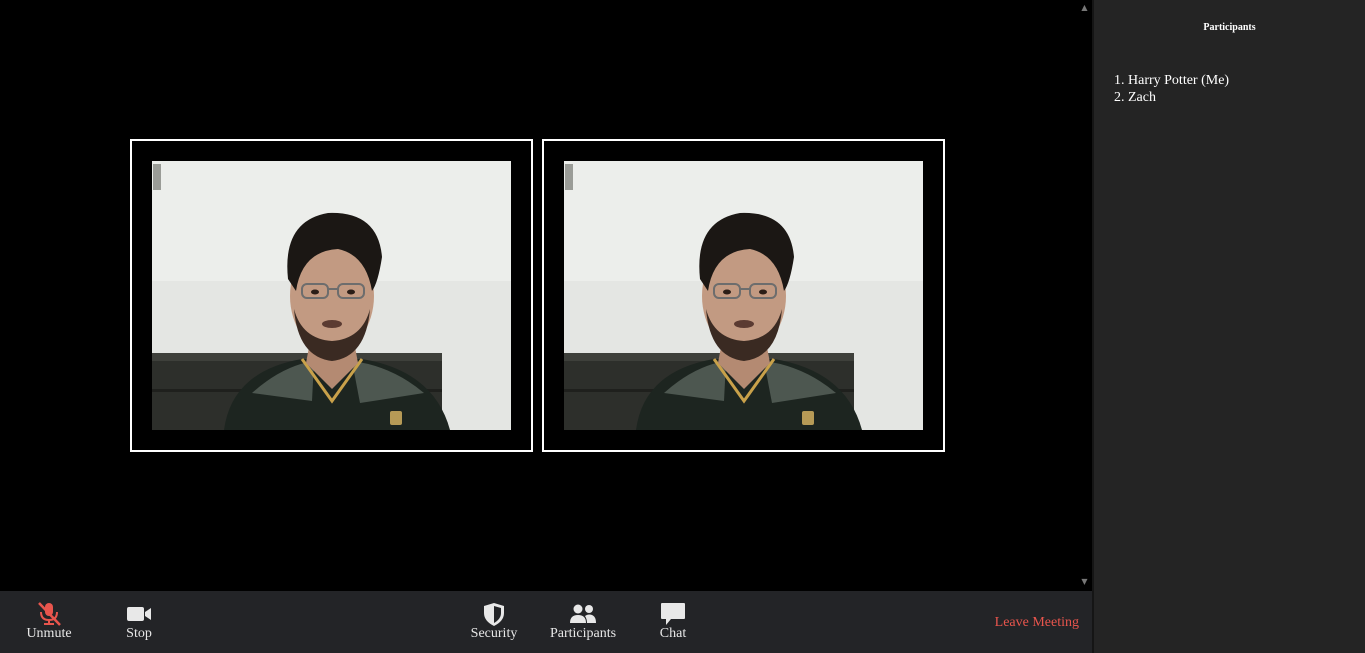 The image size is (1365, 653). Describe the element at coordinates (49, 614) in the screenshot. I see `muted-microphone-icon` at that location.